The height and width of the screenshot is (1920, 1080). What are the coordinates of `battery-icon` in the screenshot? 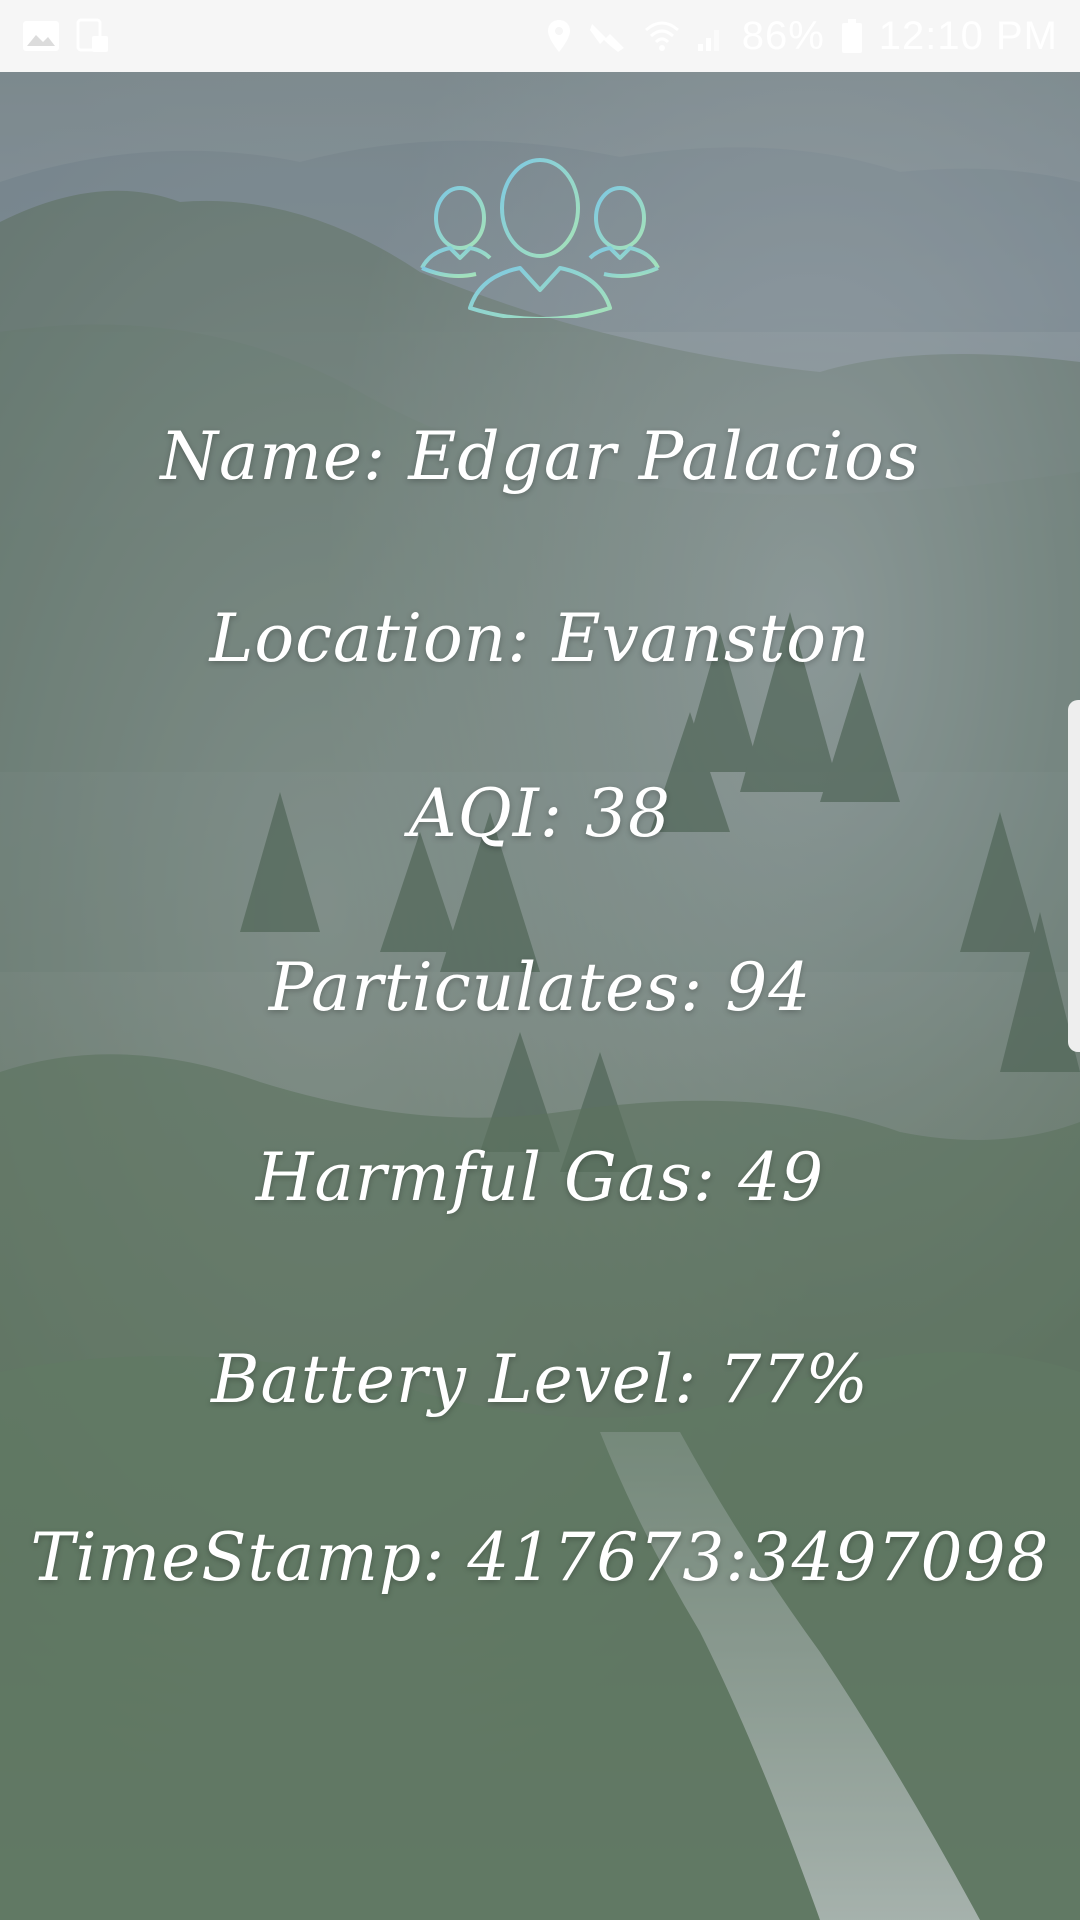 It's located at (852, 36).